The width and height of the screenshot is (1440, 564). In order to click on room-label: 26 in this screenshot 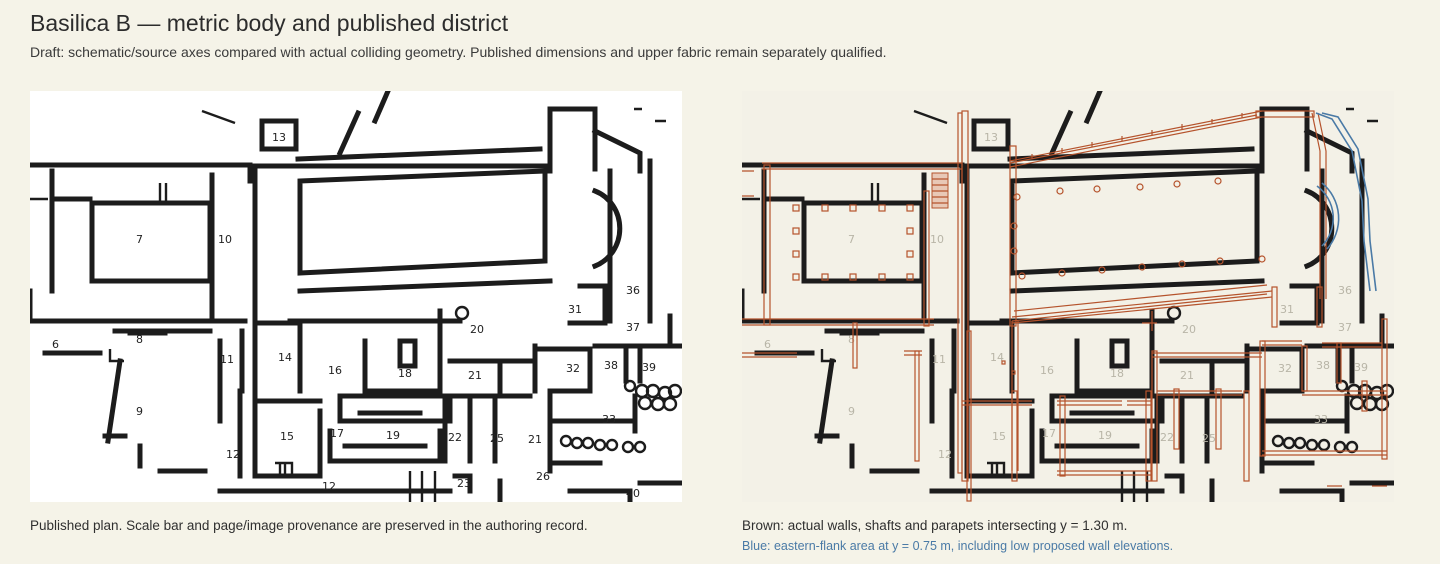, I will do `click(543, 476)`.